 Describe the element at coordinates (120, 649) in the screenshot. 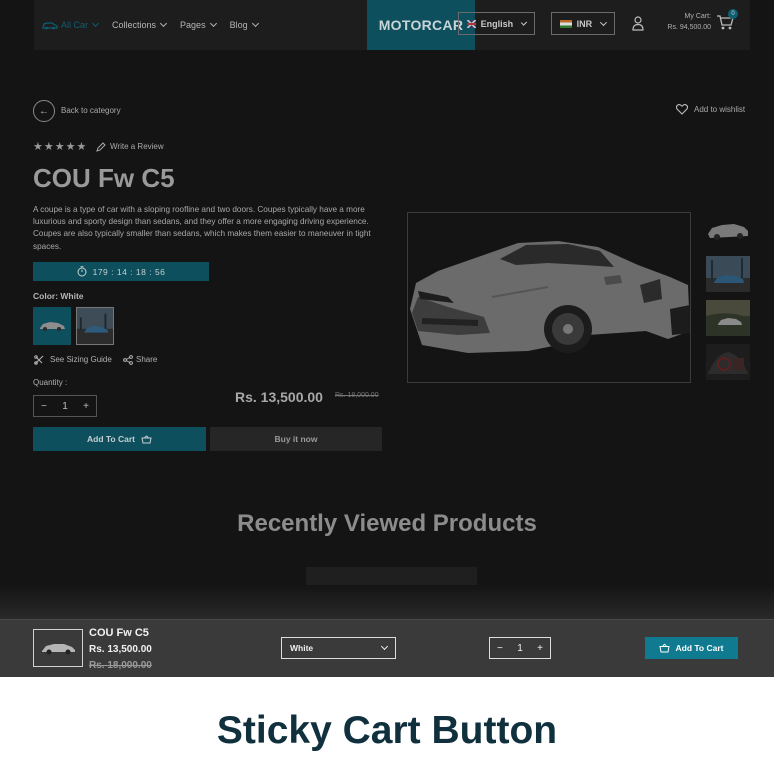

I see `sticky-product-price: Rs. 13,500.00` at that location.